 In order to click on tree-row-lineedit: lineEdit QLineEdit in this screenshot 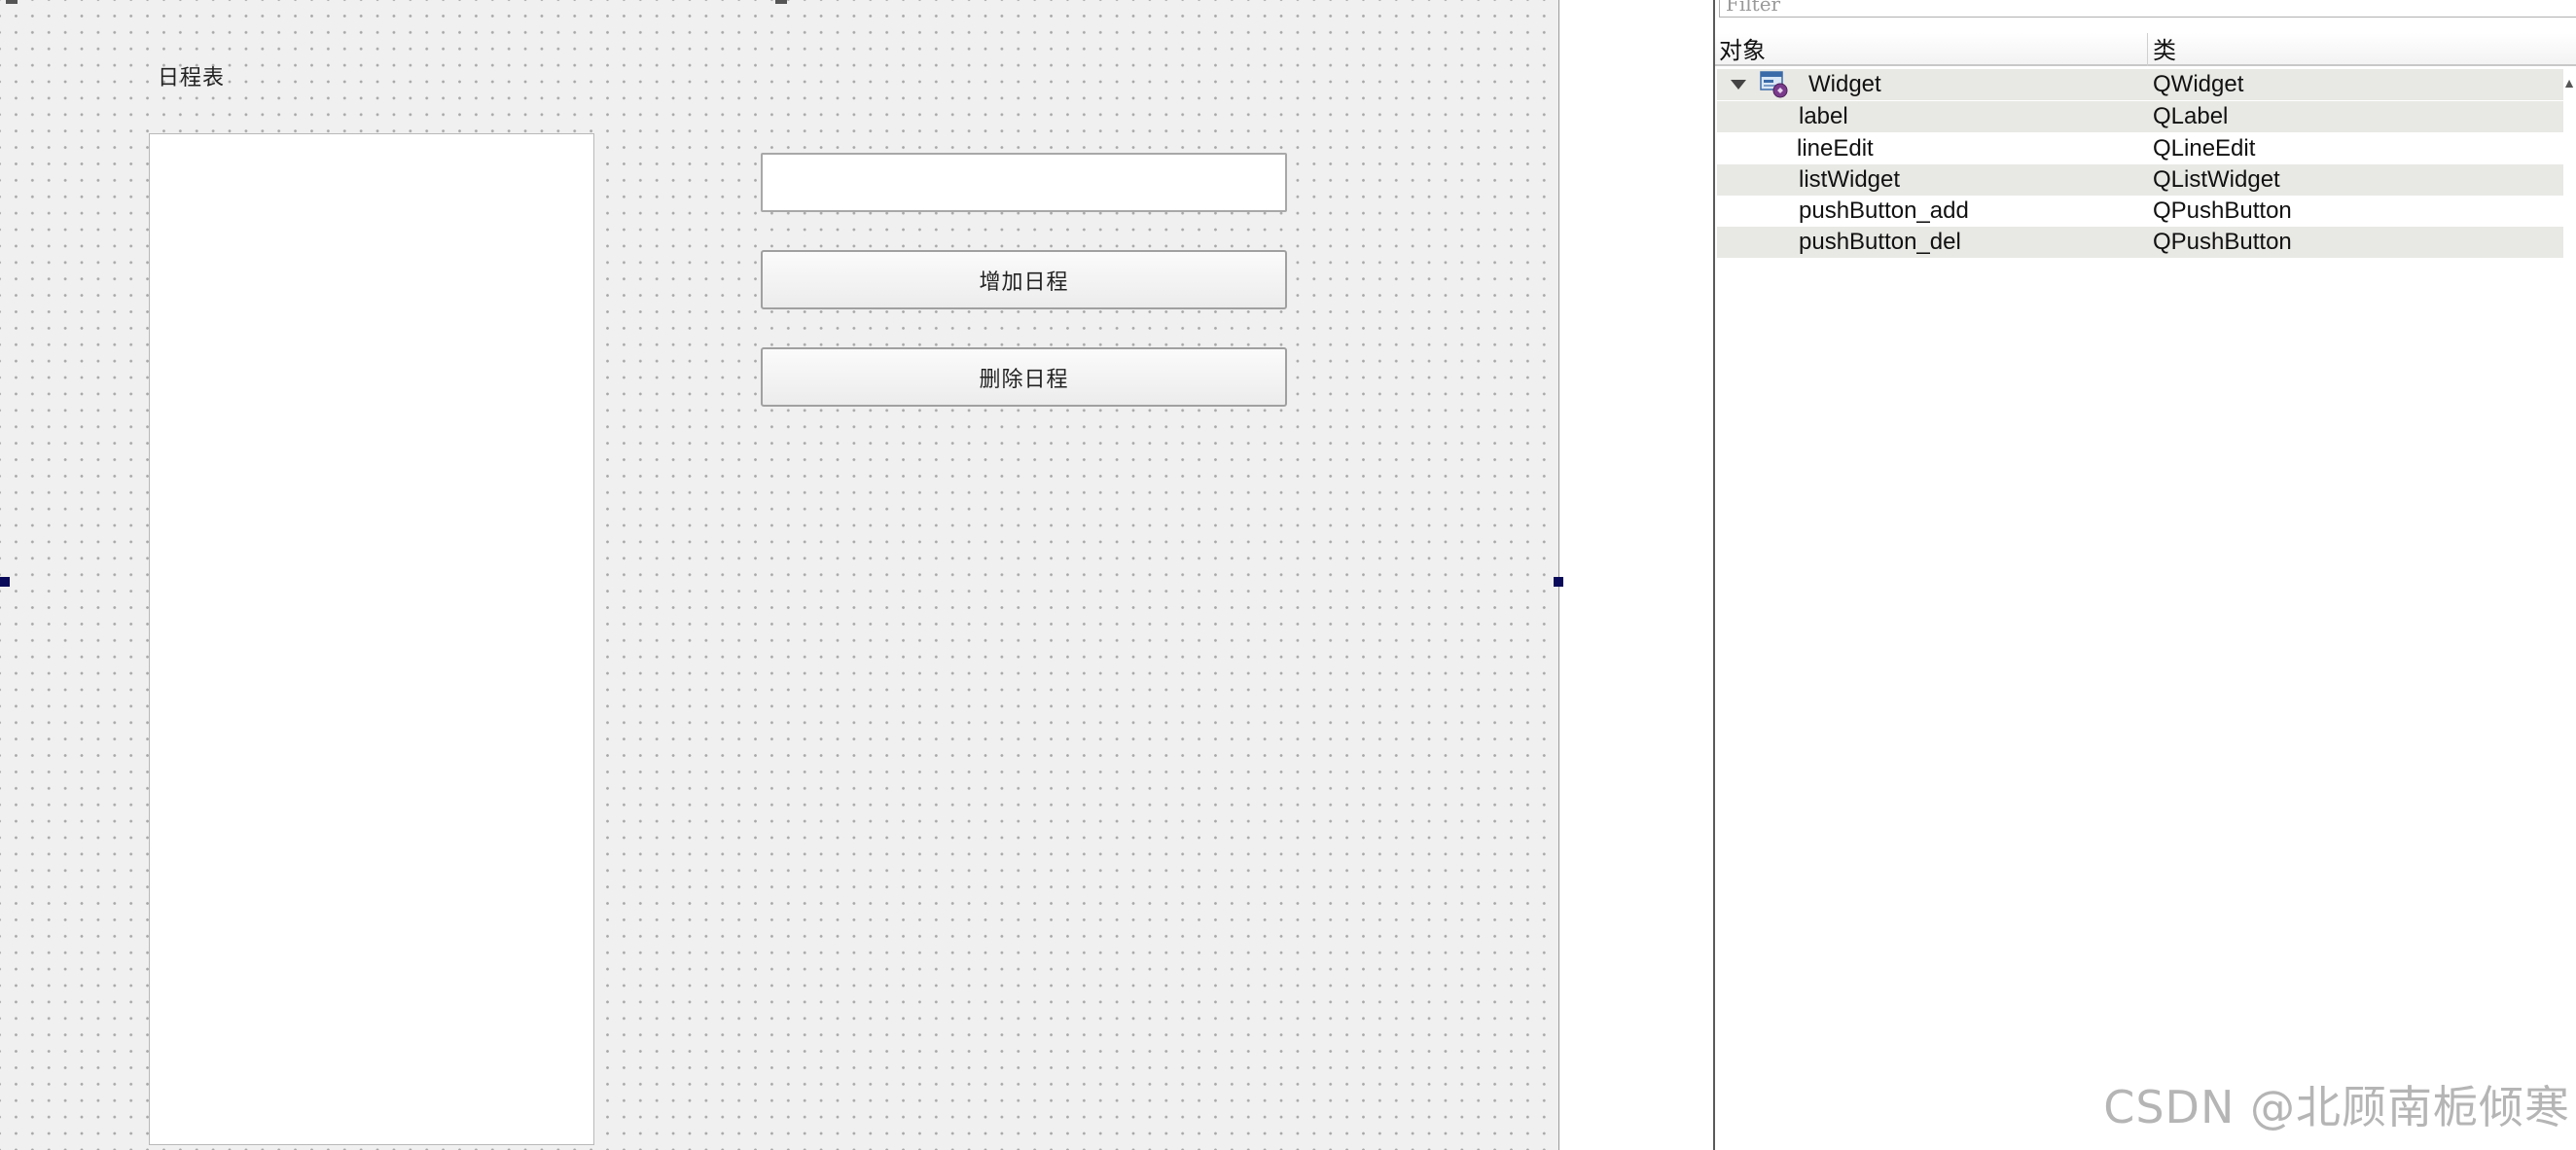, I will do `click(2140, 148)`.